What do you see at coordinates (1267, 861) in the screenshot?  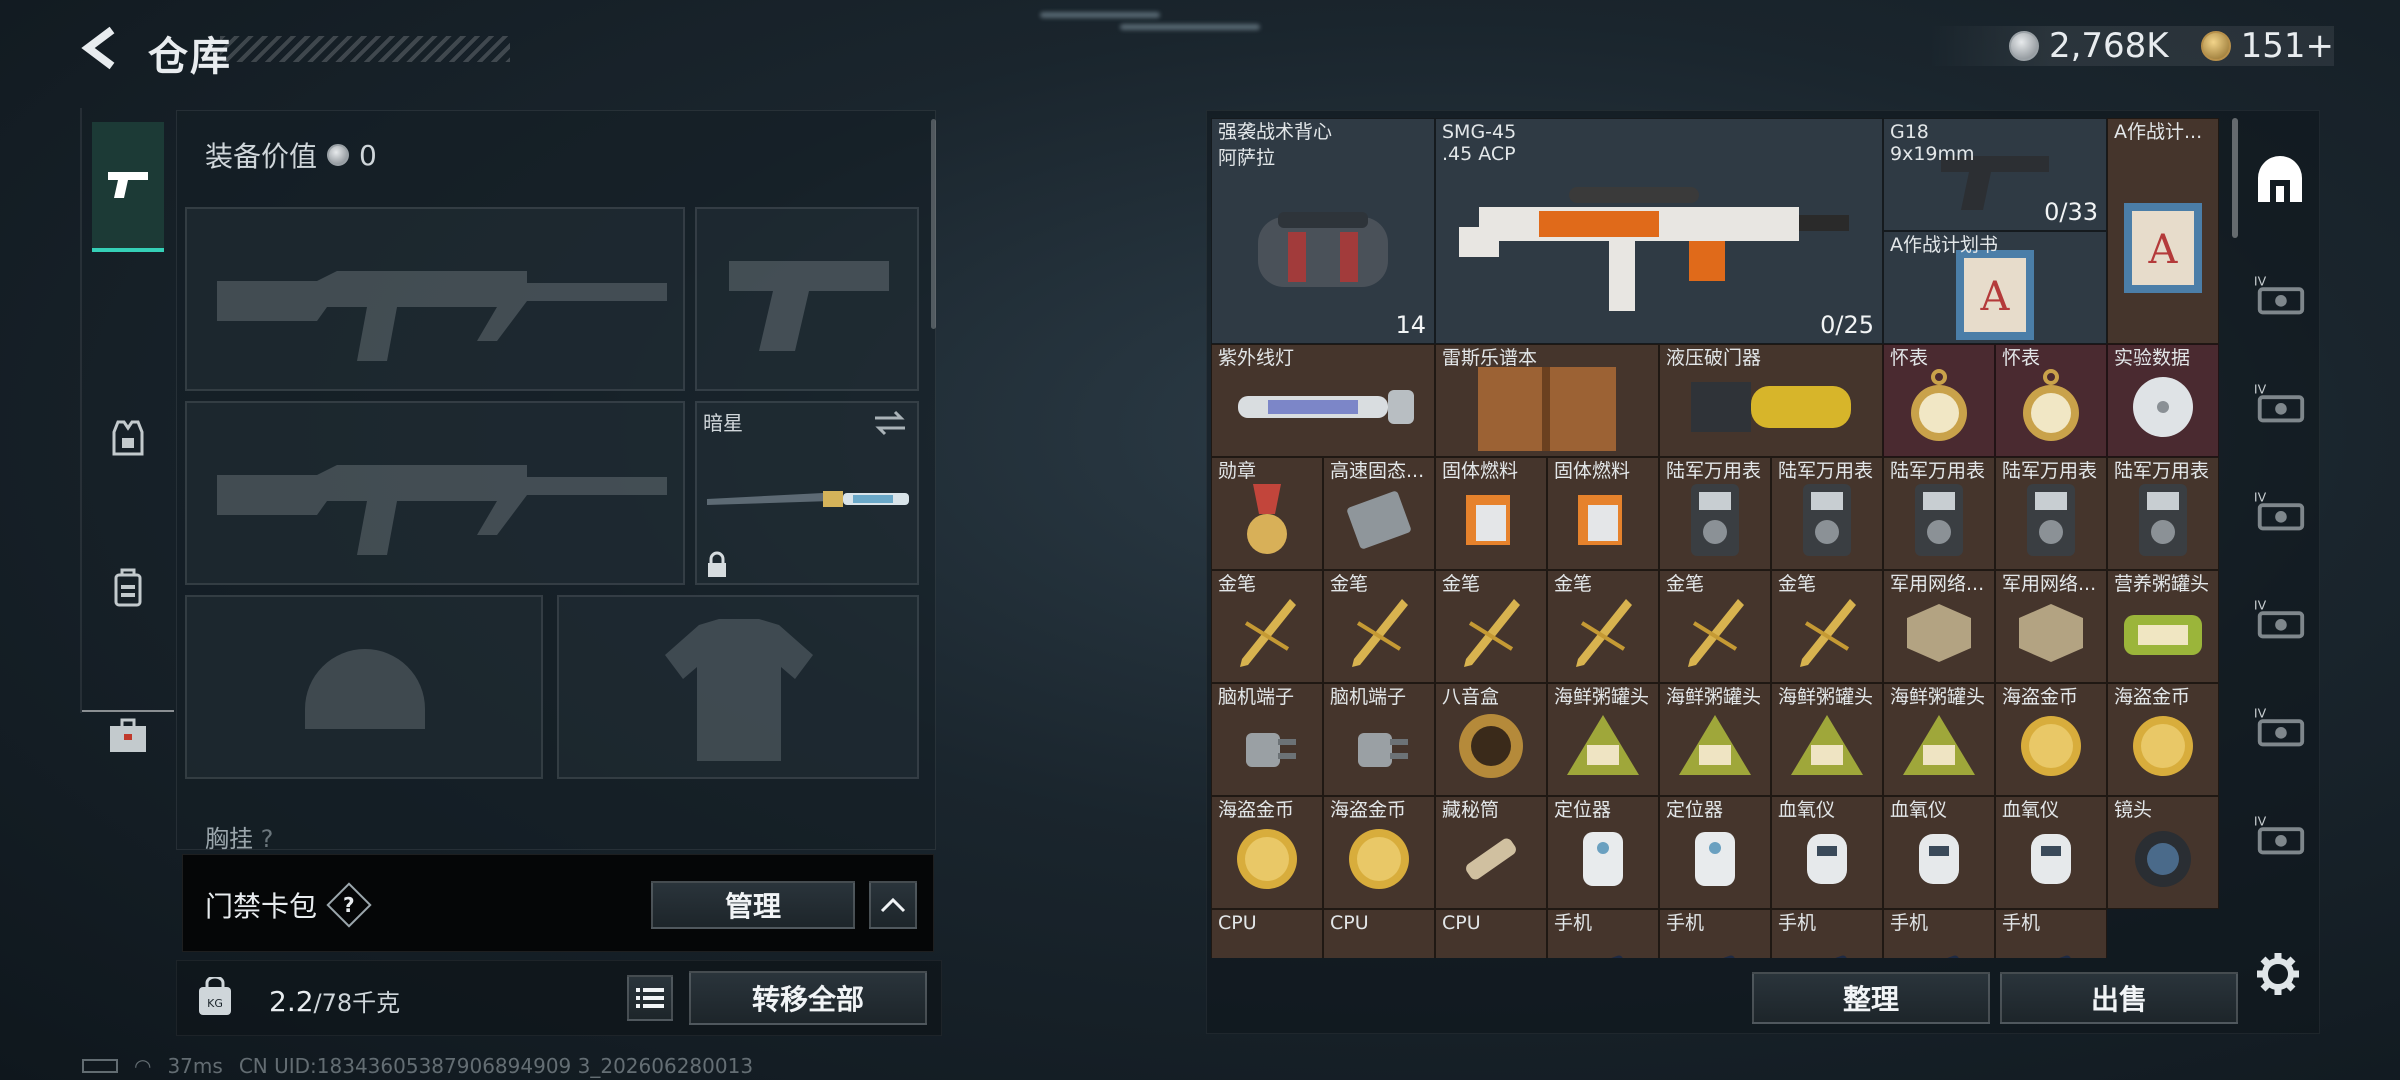 I see `gold-coin-icon` at bounding box center [1267, 861].